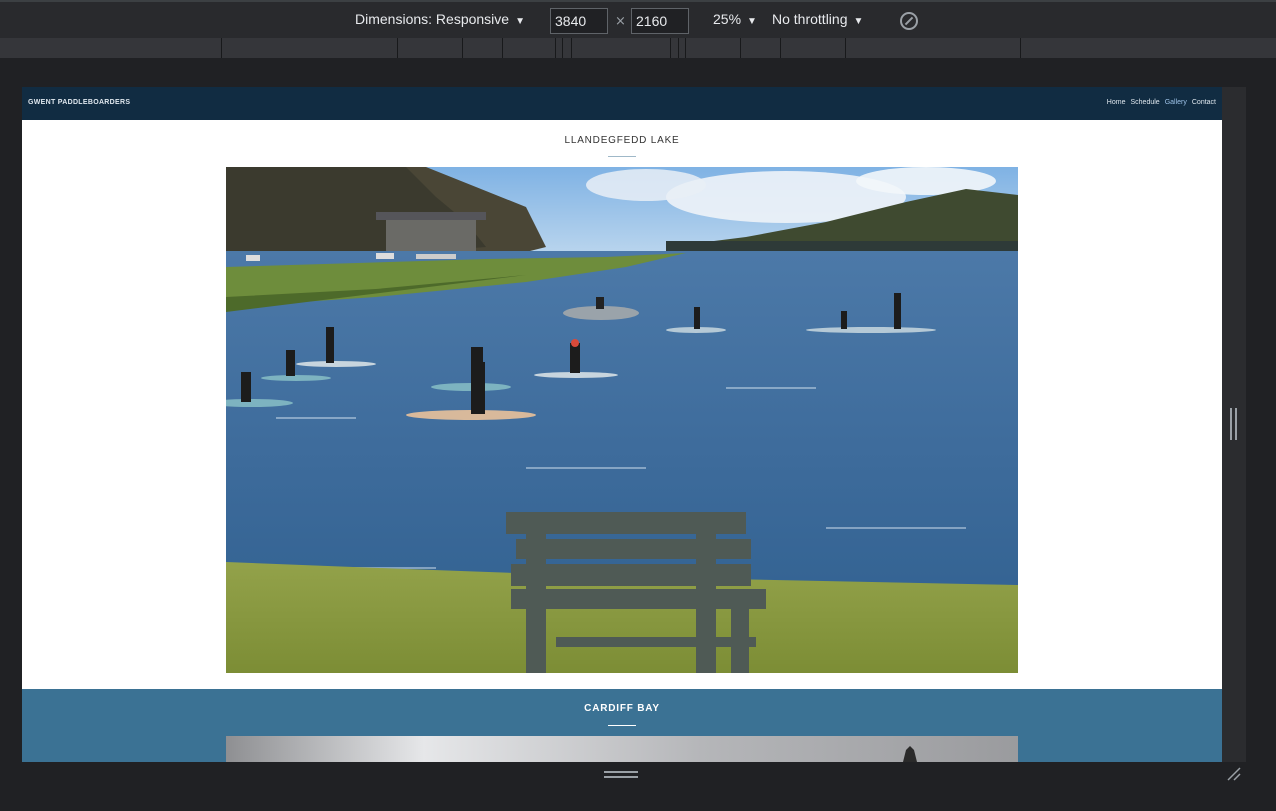 The height and width of the screenshot is (811, 1276). I want to click on nav-link-schedule: Schedule, so click(1144, 102).